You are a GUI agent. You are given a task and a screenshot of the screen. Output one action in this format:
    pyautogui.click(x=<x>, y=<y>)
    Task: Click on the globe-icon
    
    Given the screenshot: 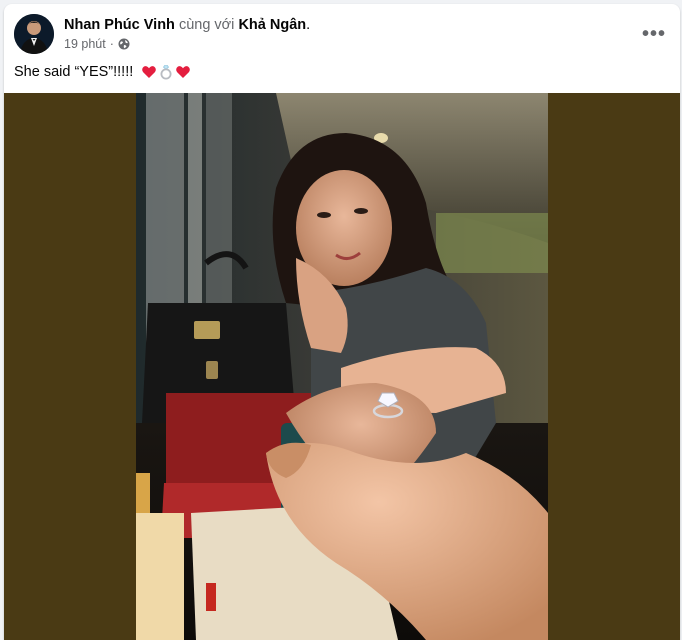 What is the action you would take?
    pyautogui.click(x=124, y=44)
    